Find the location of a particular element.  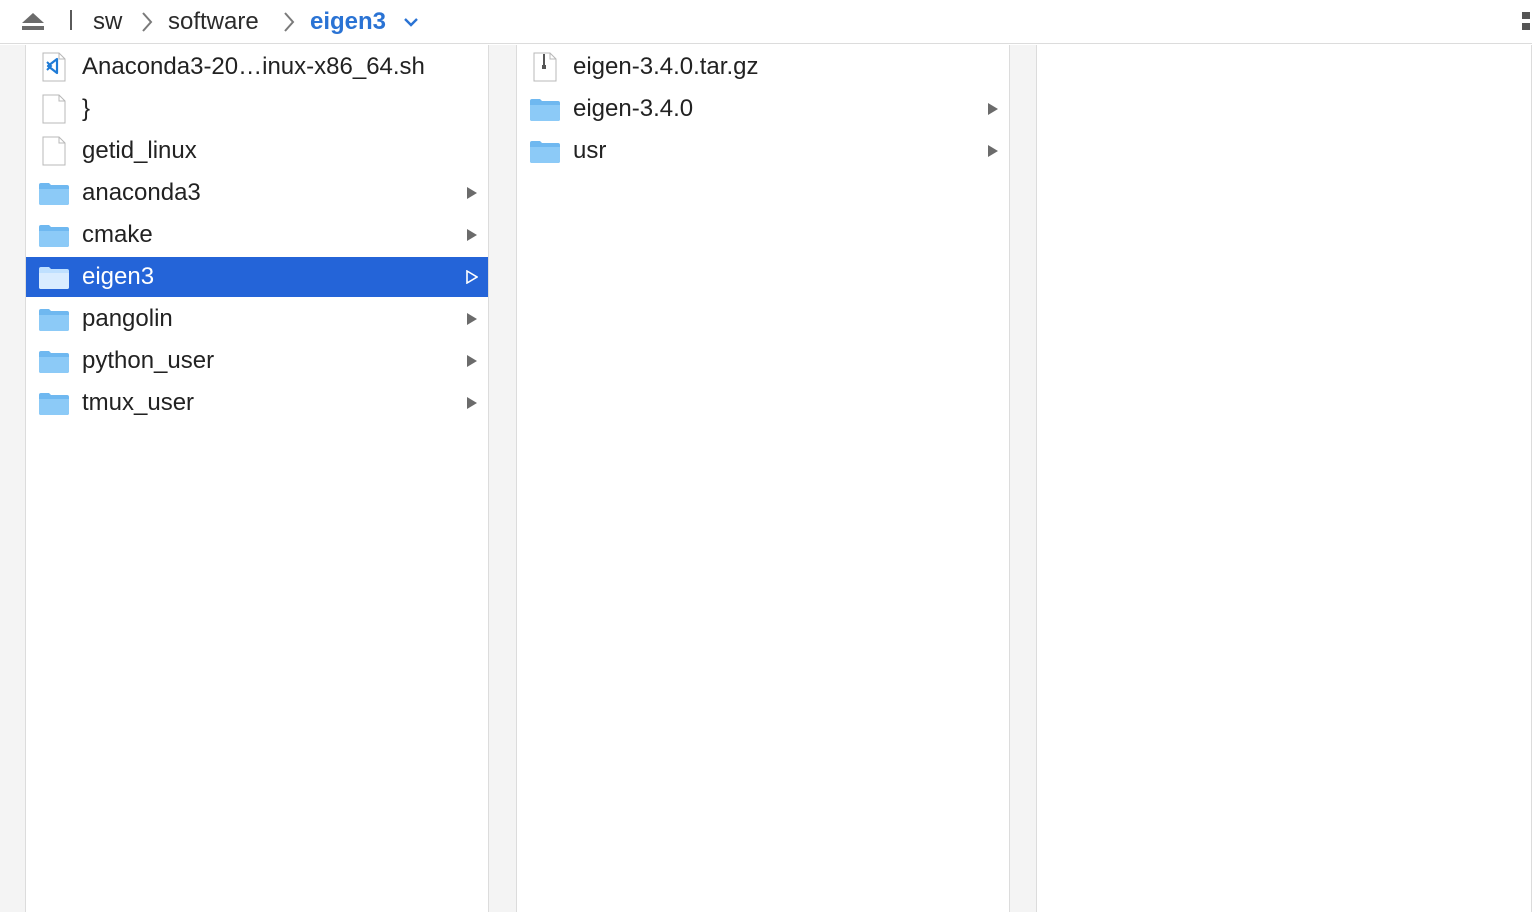

eject-icon is located at coordinates (33, 21).